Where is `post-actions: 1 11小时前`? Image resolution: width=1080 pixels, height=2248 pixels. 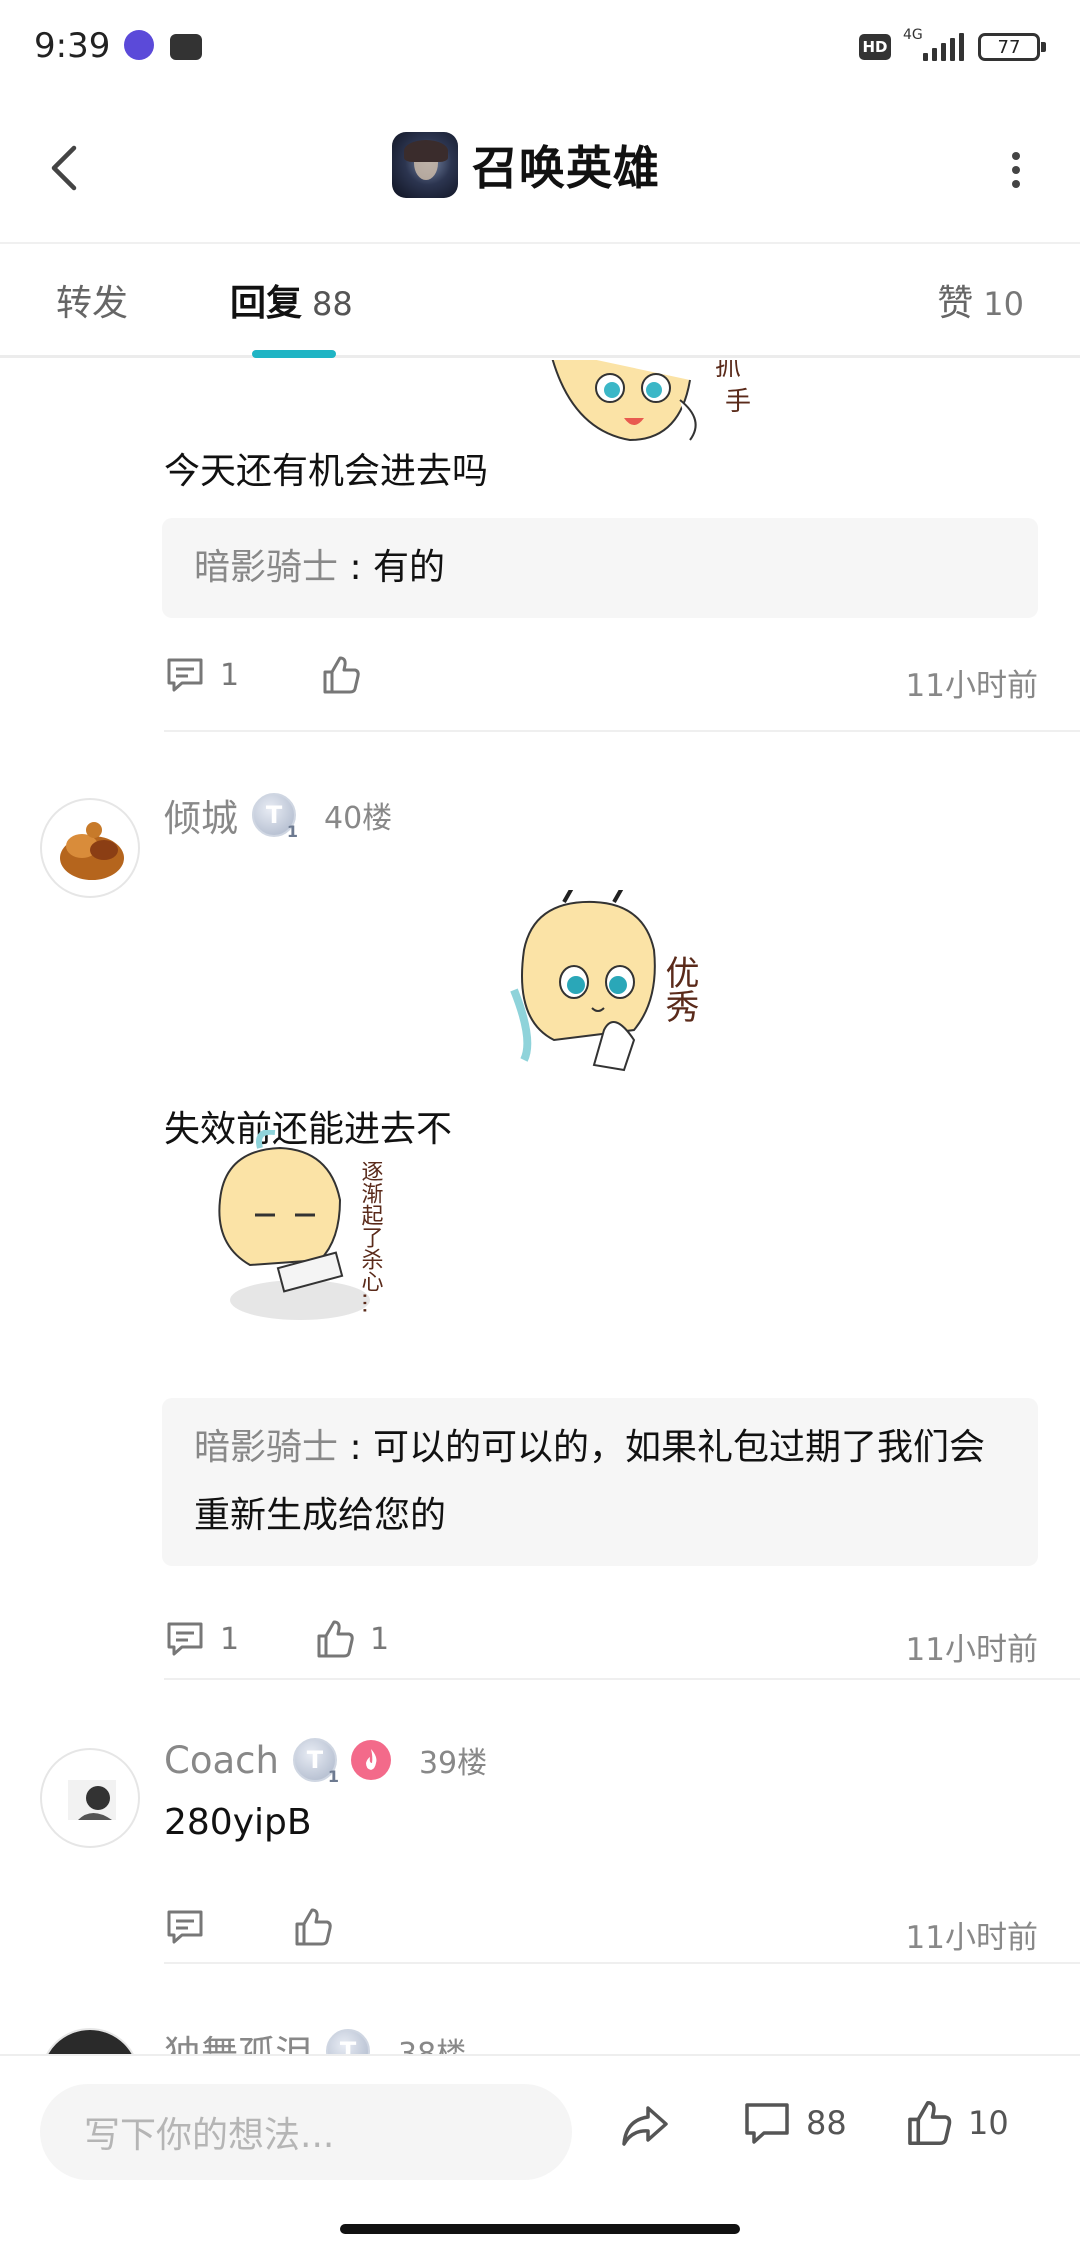 post-actions: 1 11小时前 is located at coordinates (601, 679).